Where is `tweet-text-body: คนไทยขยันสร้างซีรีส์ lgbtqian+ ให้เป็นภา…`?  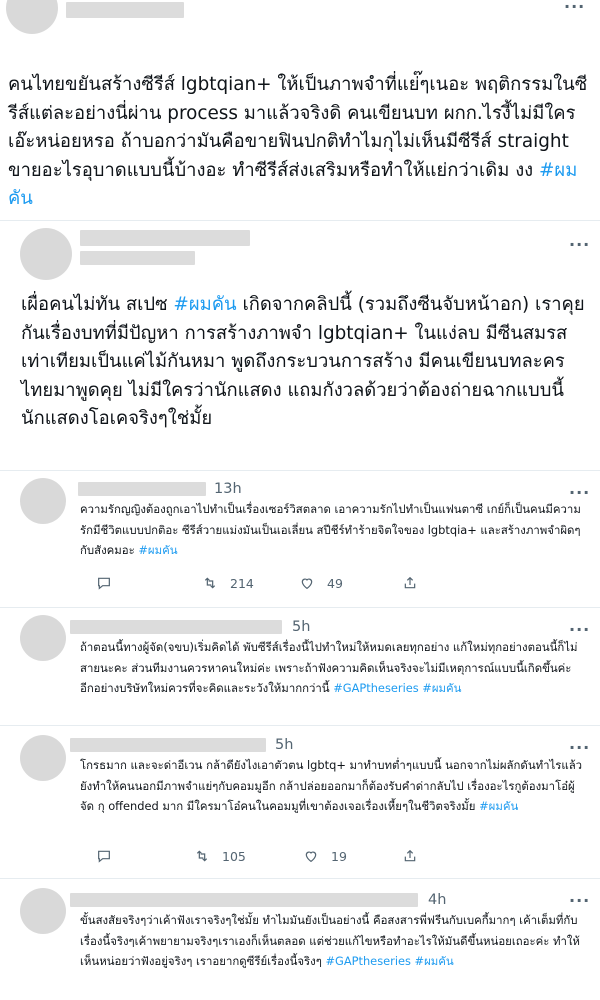
tweet-text-body: คนไทยขยันสร้างซีรีส์ lgbtqian+ ให้เป็นภา… is located at coordinates (298, 127).